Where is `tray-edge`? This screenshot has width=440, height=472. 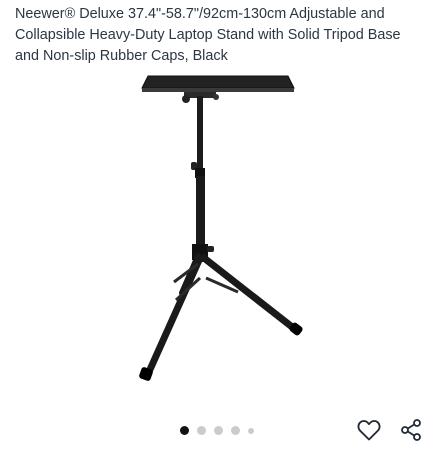
tray-edge is located at coordinates (218, 90).